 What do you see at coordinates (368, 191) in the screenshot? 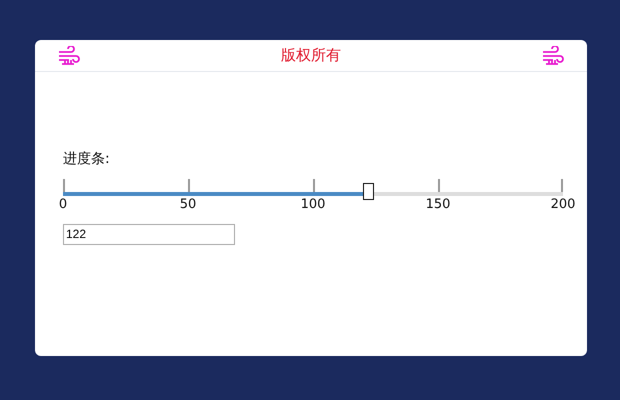
I see `slider-thumb` at bounding box center [368, 191].